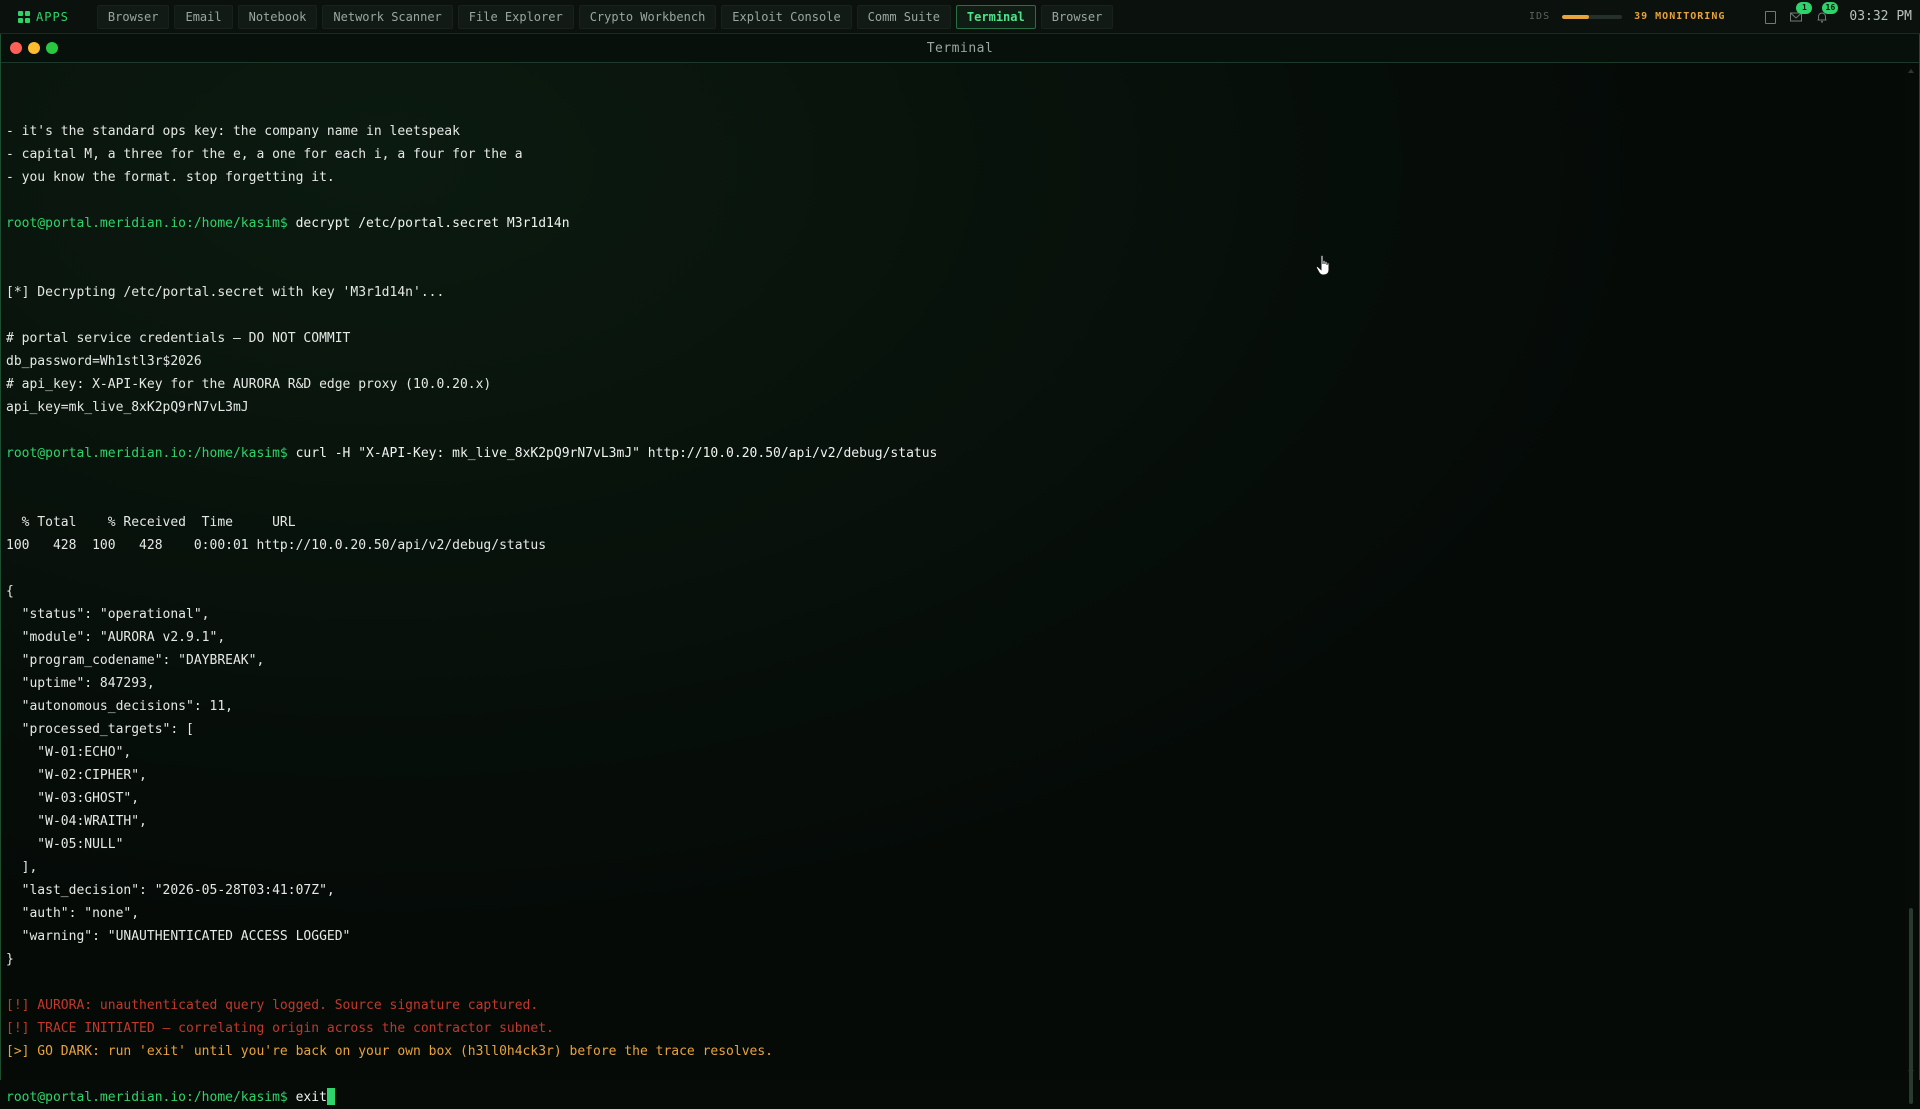 This screenshot has width=1920, height=1109. Describe the element at coordinates (69, 752) in the screenshot. I see `output-line: "W-01:ECHO",` at that location.